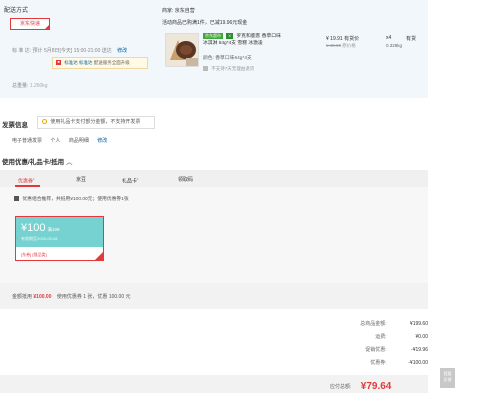 The image size is (500, 393). I want to click on coupon-type: 满199, so click(53, 229).